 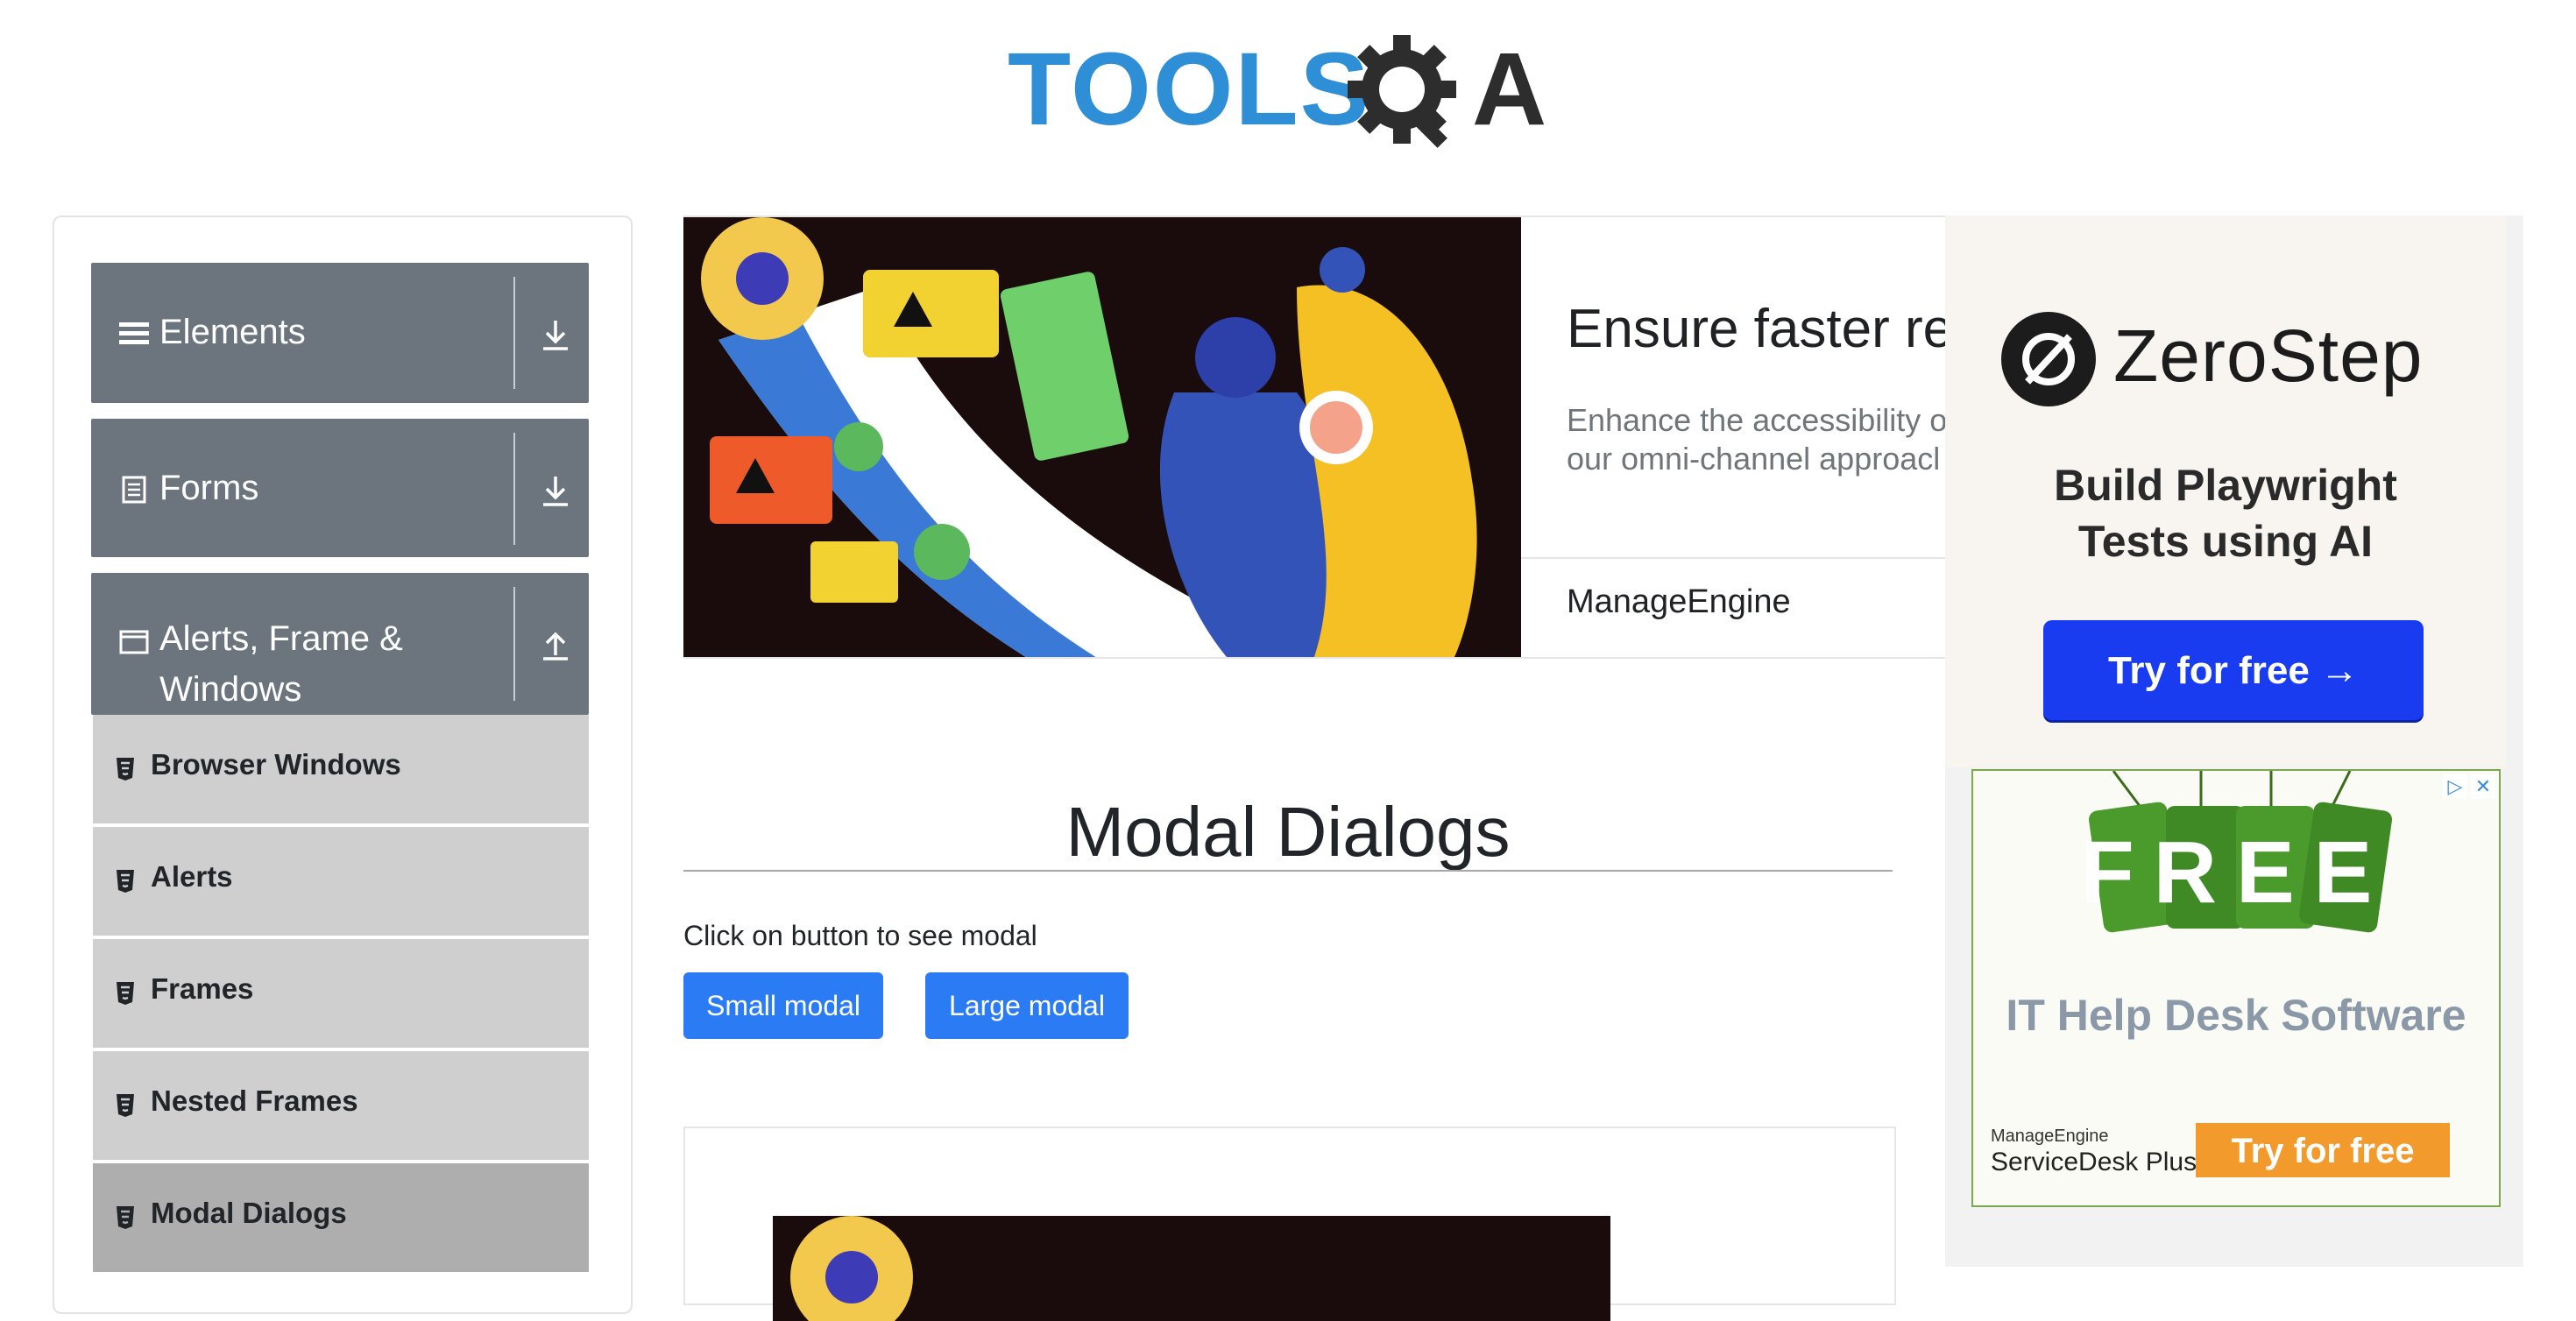 What do you see at coordinates (1189, 90) in the screenshot?
I see `logo-text-tools: TOOLS` at bounding box center [1189, 90].